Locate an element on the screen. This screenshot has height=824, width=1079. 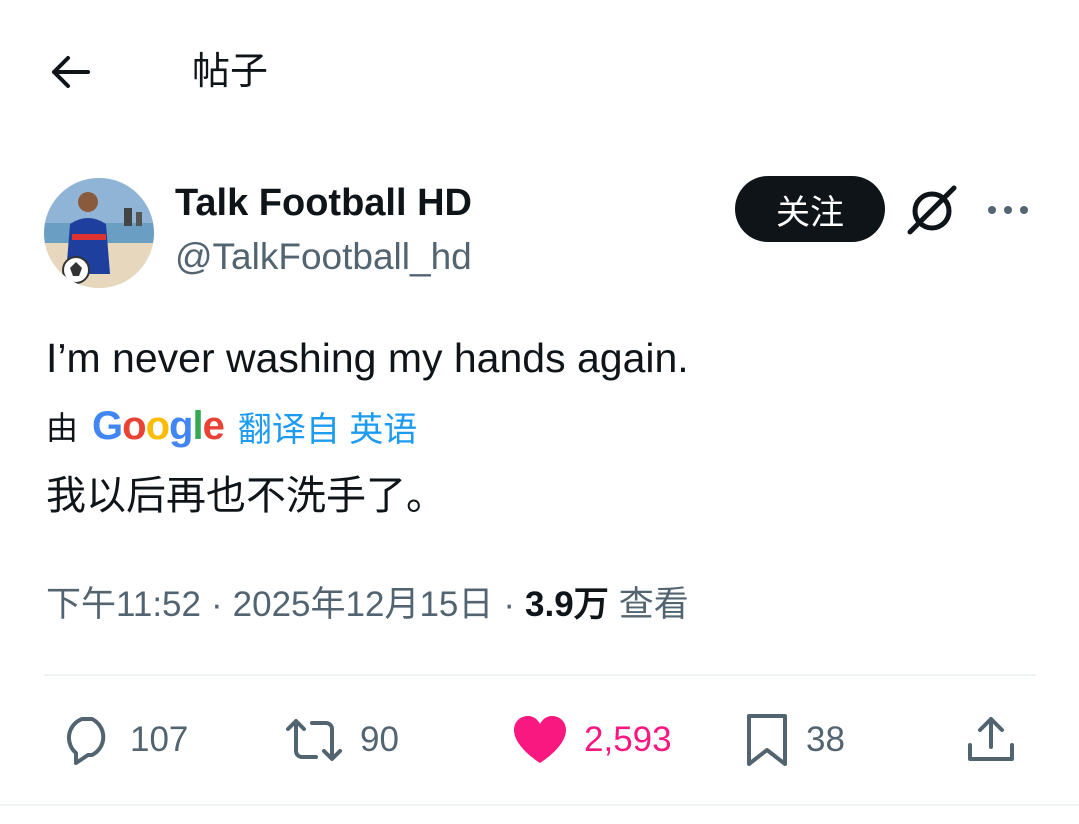
share-icon is located at coordinates (991, 739).